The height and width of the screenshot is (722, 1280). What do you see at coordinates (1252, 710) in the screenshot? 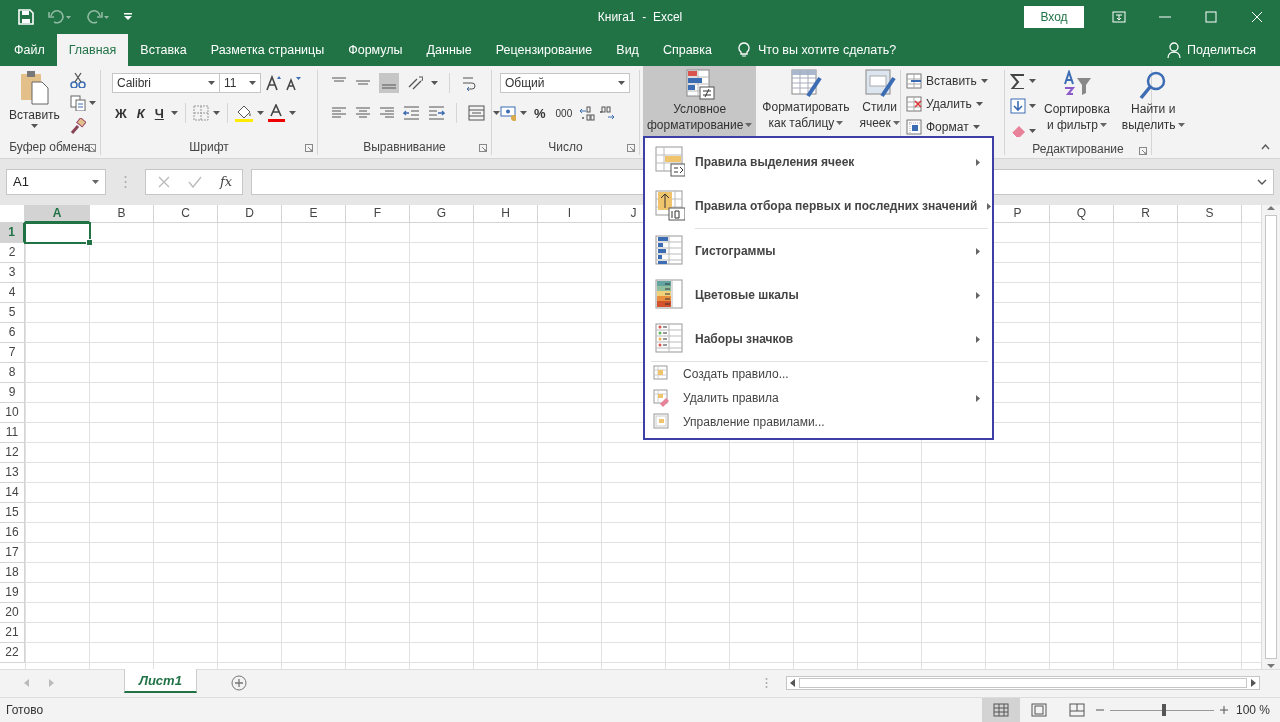
I see `zoom-level: 100 %` at bounding box center [1252, 710].